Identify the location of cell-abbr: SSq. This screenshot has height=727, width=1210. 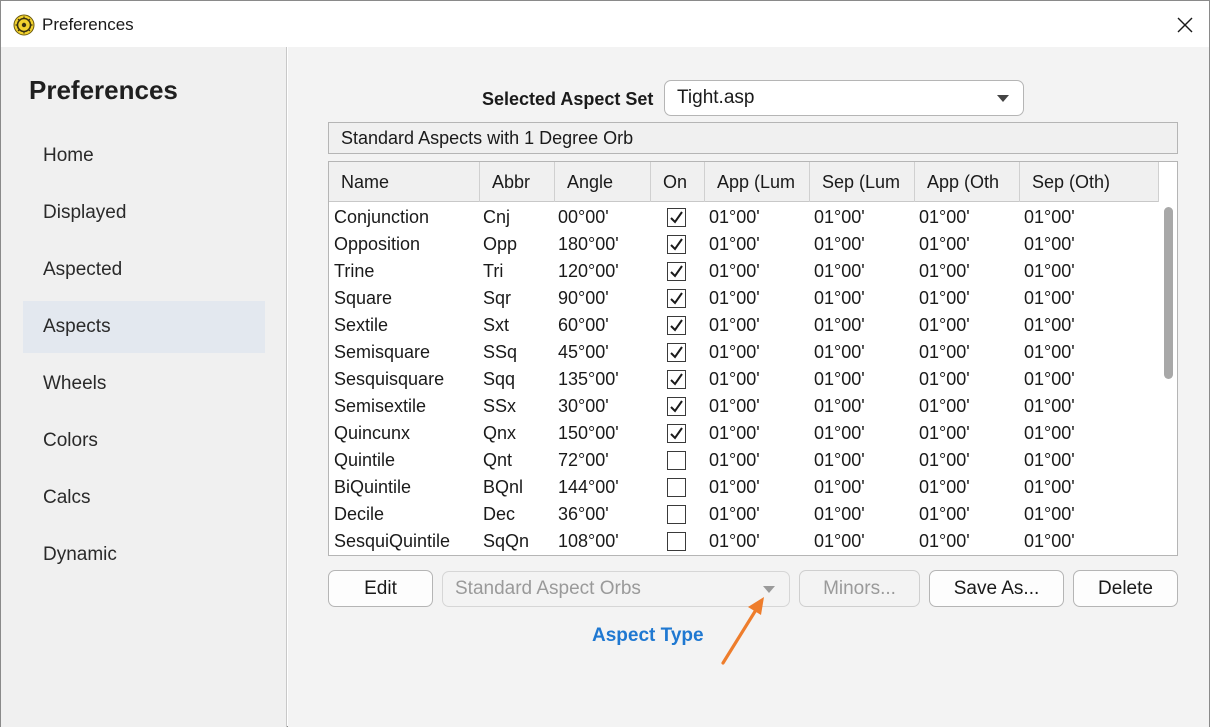
(500, 352).